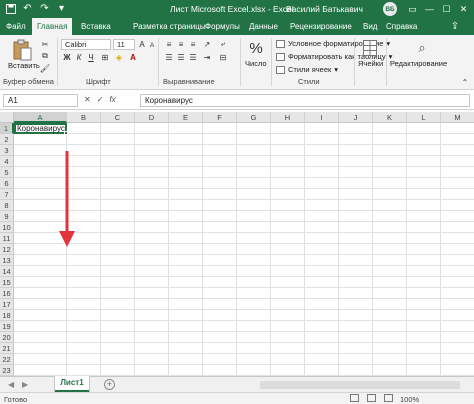 This screenshot has width=474, height=404. I want to click on row-header-7: 7, so click(7, 194).